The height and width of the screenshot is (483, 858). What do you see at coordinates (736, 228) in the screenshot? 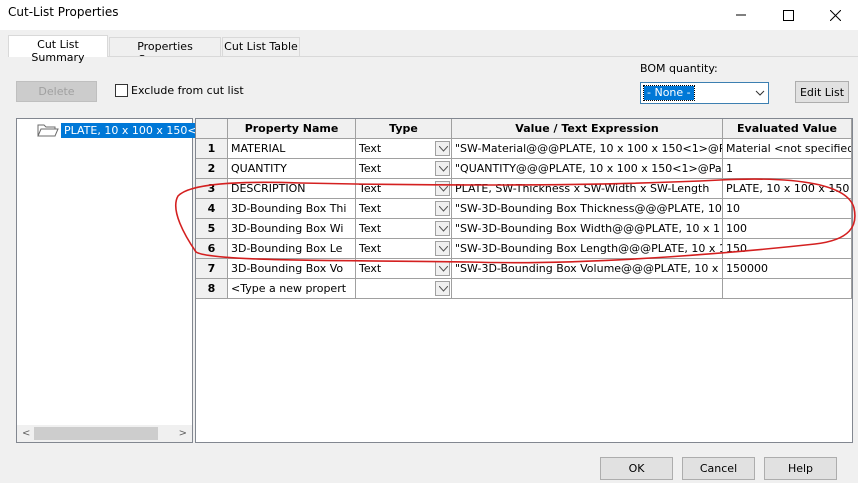
I see `evaluated-cell-text: 100` at bounding box center [736, 228].